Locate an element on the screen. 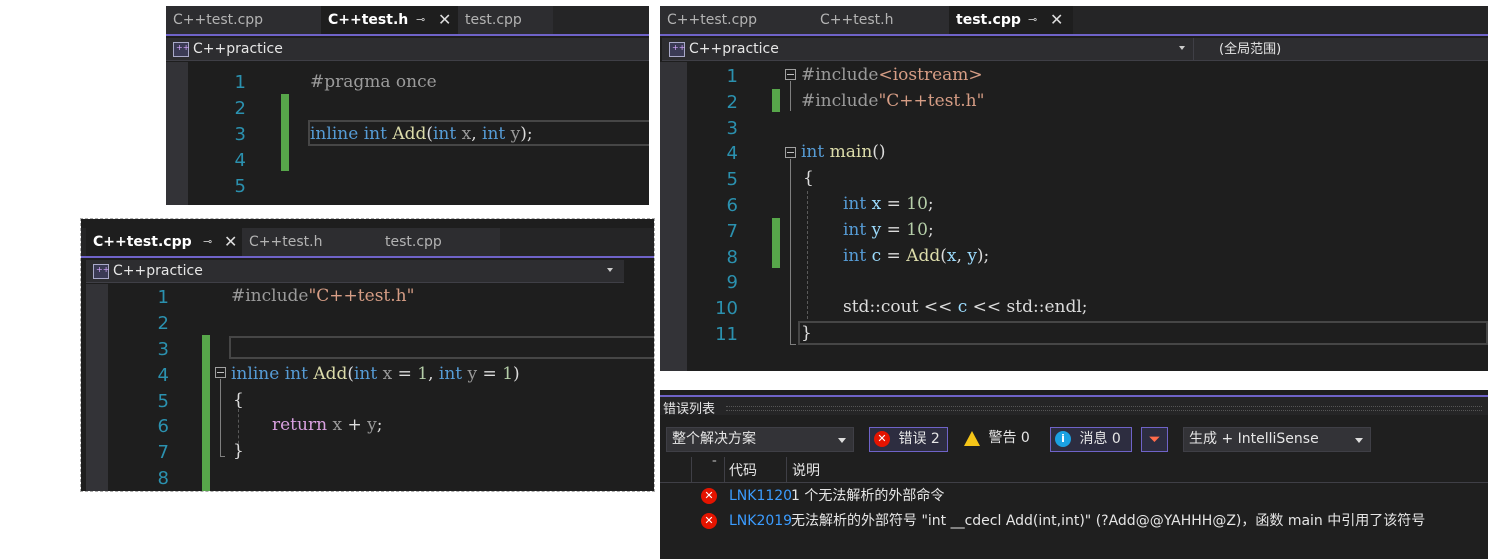 The image size is (1488, 559). warnings-filter-button: 警告 0 is located at coordinates (999, 439).